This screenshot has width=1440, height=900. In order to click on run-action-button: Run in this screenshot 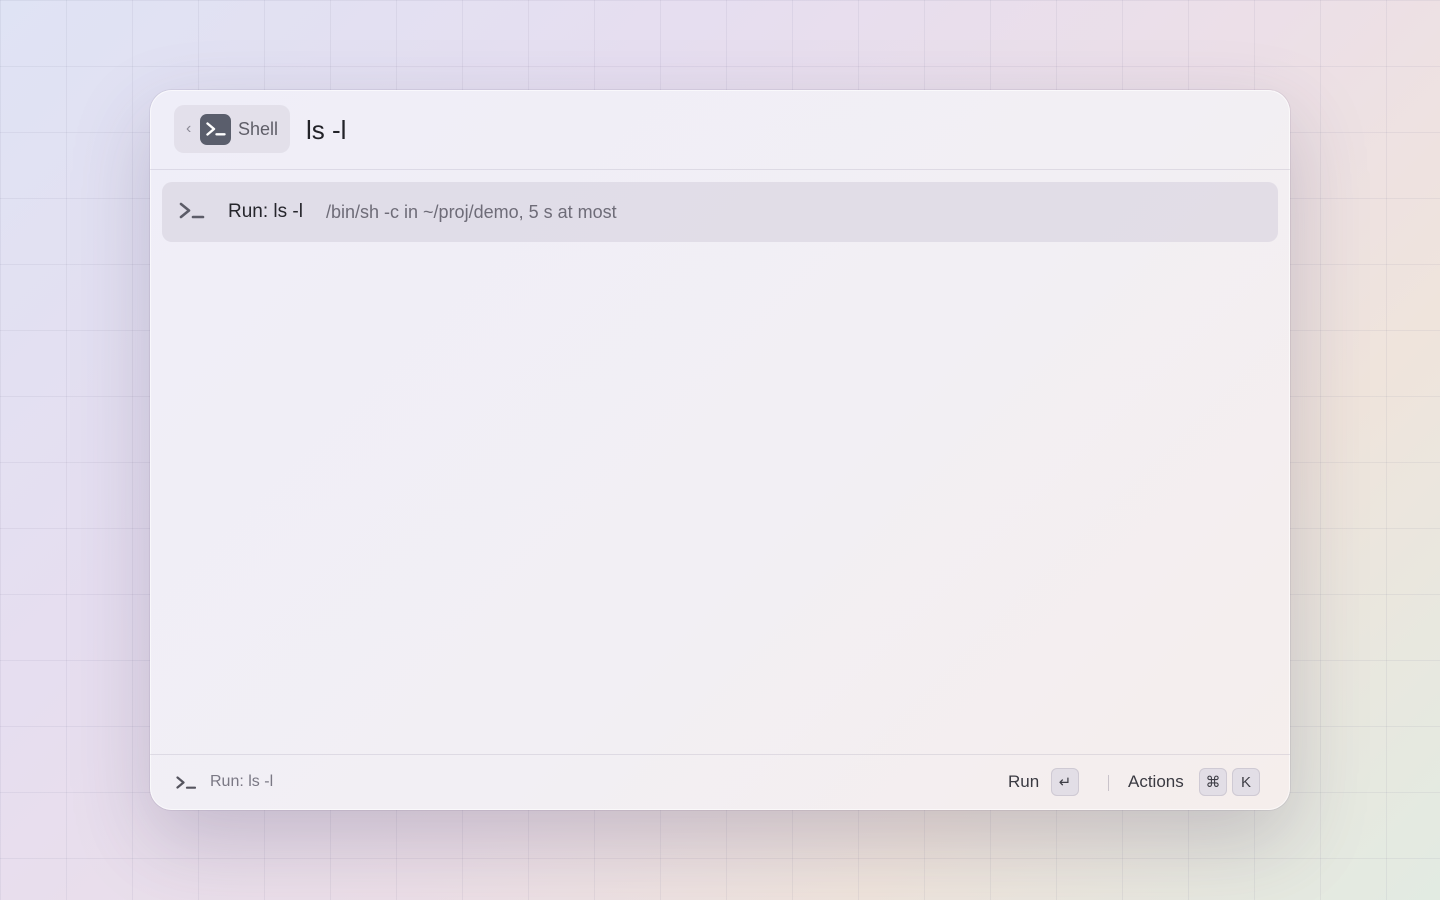, I will do `click(1023, 782)`.